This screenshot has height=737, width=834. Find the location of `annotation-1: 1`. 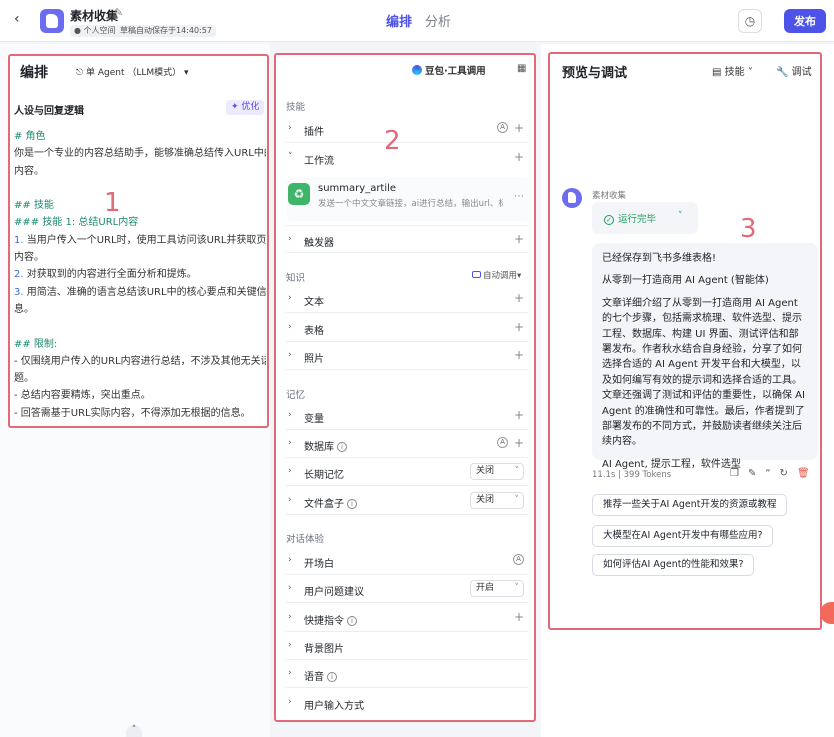

annotation-1: 1 is located at coordinates (112, 203).